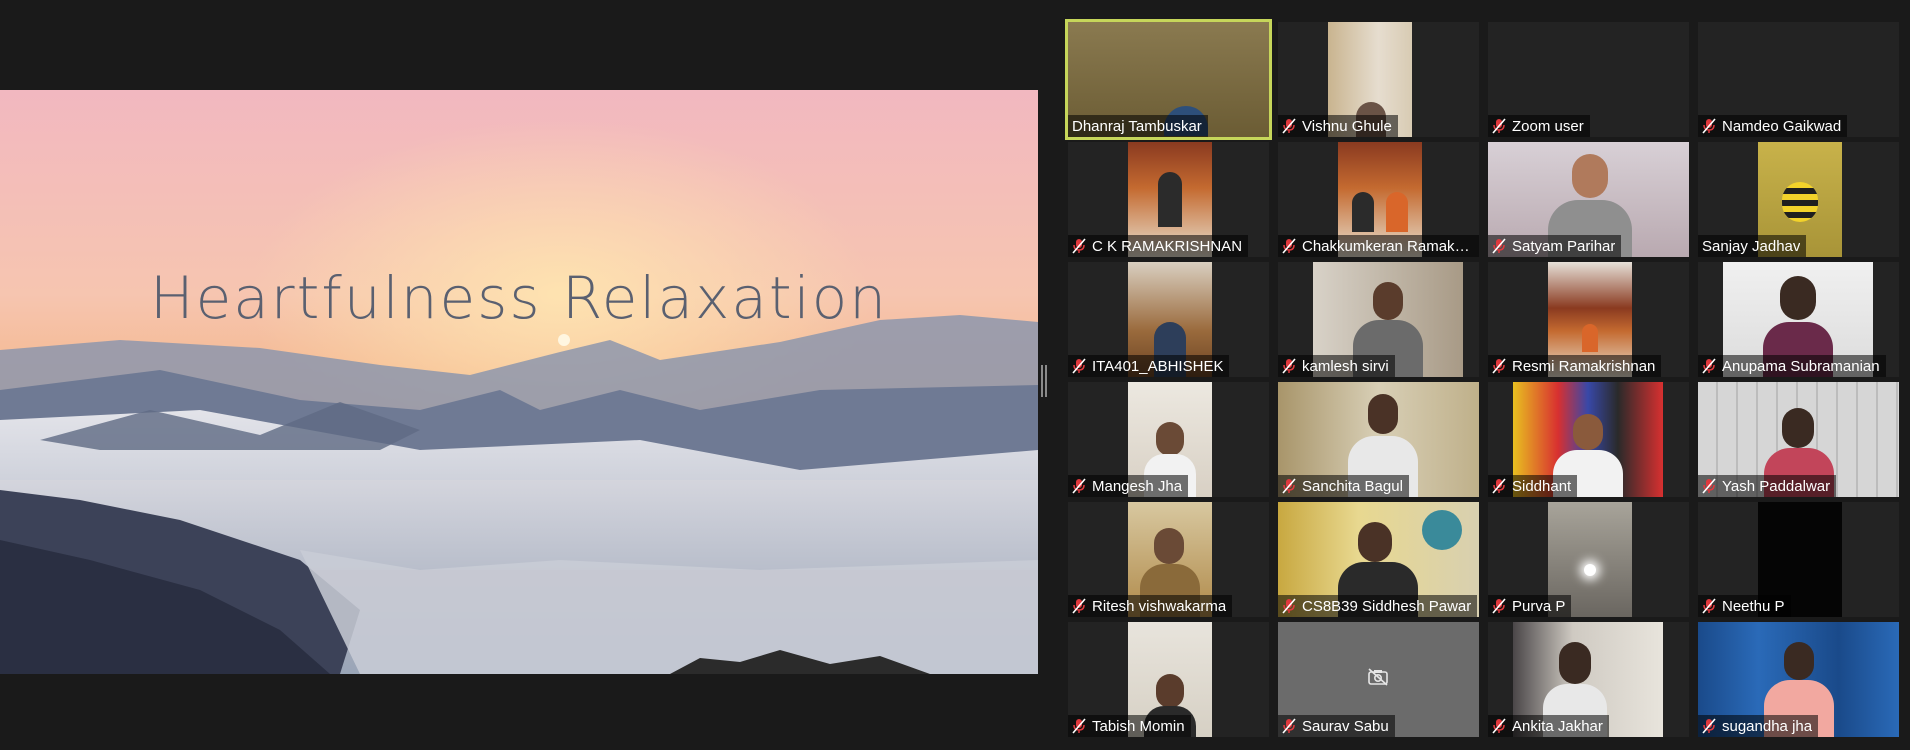 This screenshot has width=1910, height=750. What do you see at coordinates (1168, 319) in the screenshot?
I see `participant-tile: ITA401_ABHISHEK` at bounding box center [1168, 319].